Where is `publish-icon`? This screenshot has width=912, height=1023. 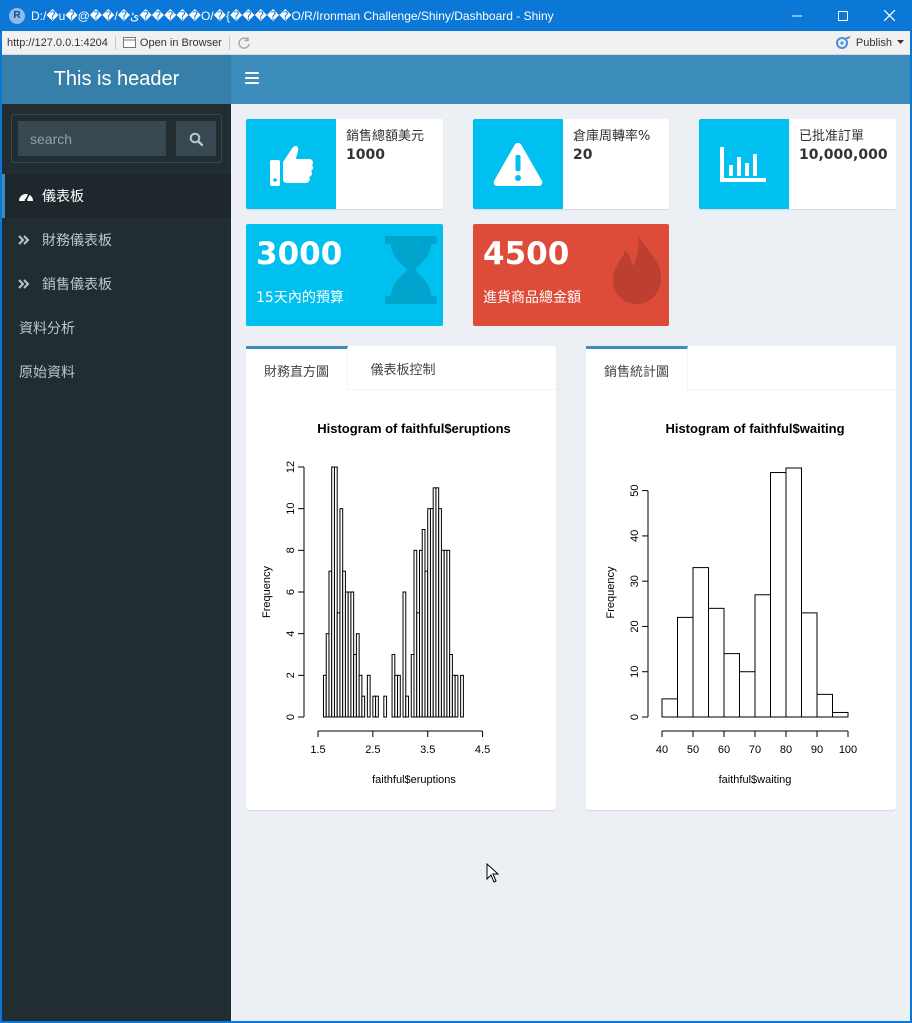 publish-icon is located at coordinates (843, 42).